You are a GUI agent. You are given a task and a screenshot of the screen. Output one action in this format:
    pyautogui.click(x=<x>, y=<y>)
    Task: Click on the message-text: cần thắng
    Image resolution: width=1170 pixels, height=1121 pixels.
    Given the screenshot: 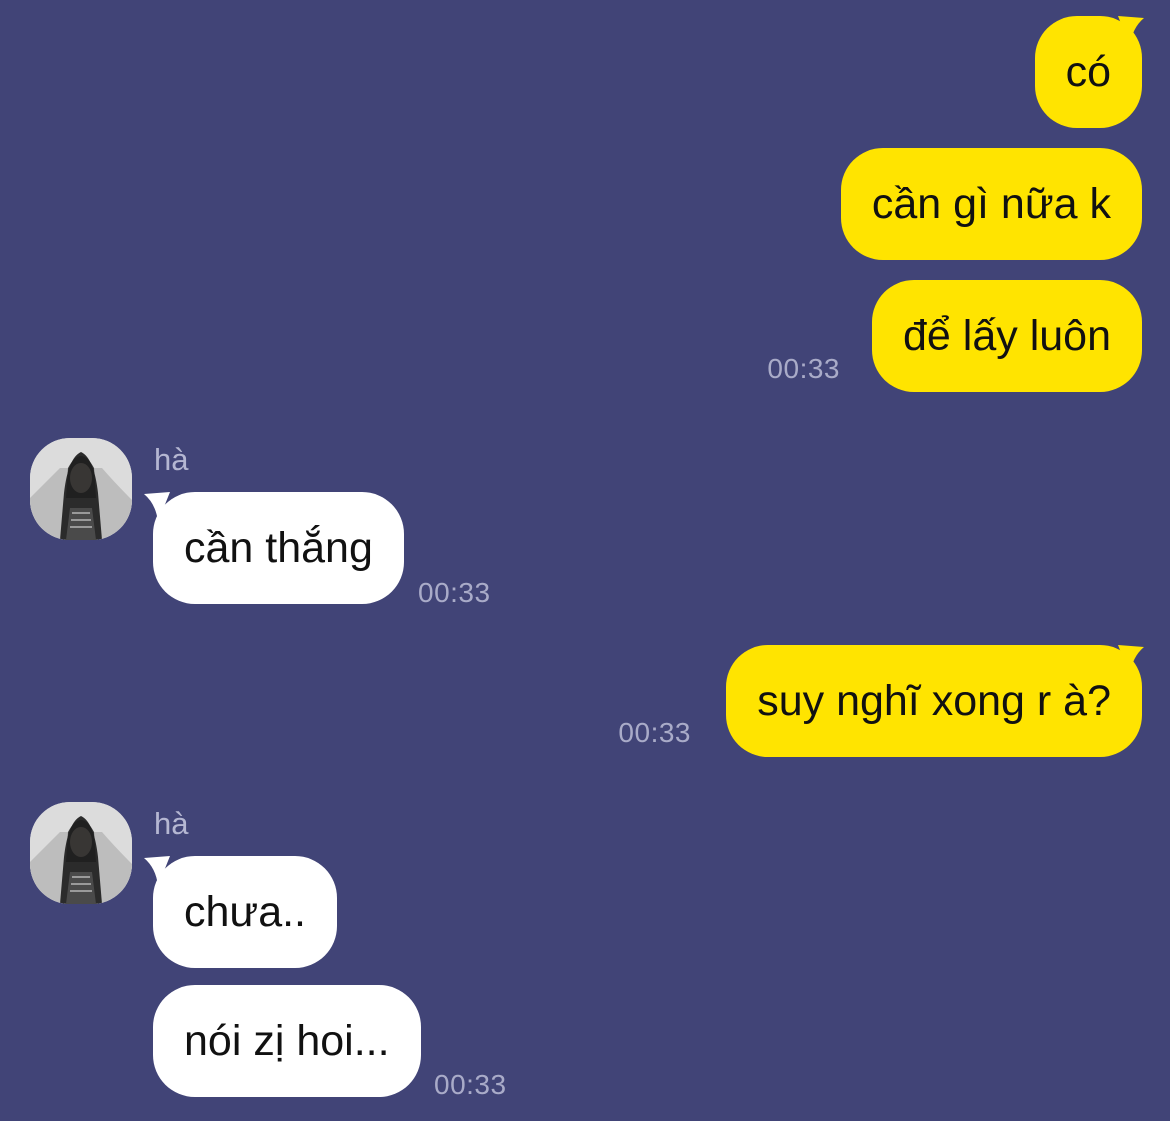 What is the action you would take?
    pyautogui.click(x=278, y=548)
    